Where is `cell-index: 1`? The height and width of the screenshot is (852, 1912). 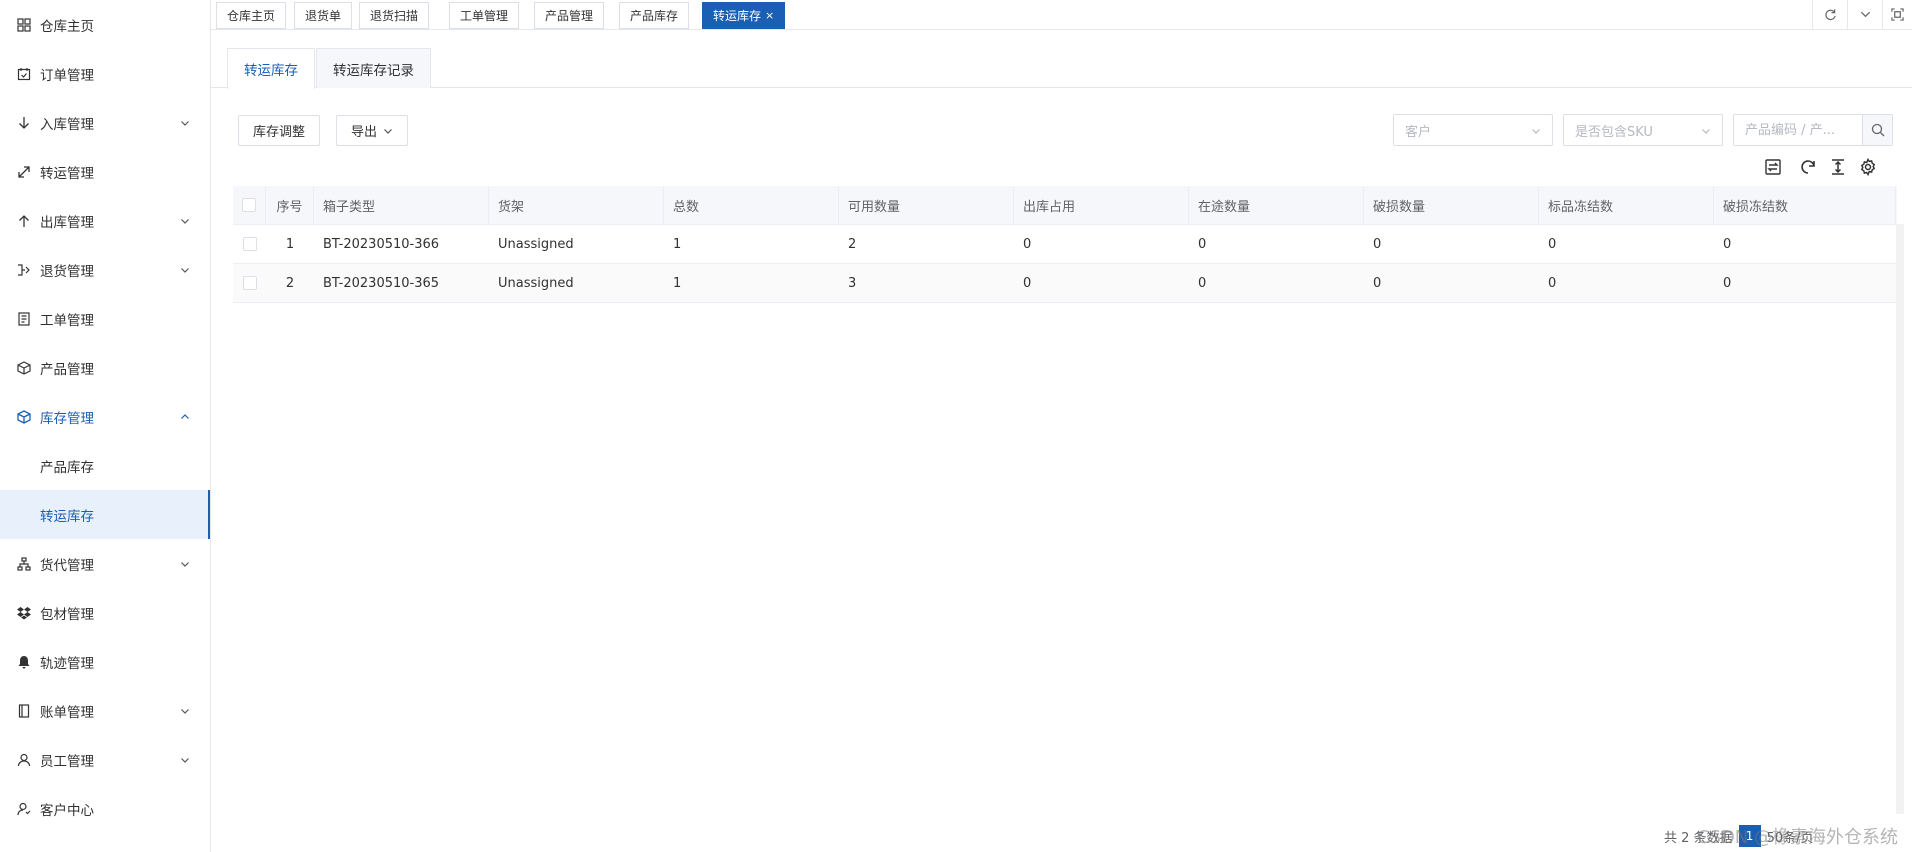
cell-index: 1 is located at coordinates (290, 244).